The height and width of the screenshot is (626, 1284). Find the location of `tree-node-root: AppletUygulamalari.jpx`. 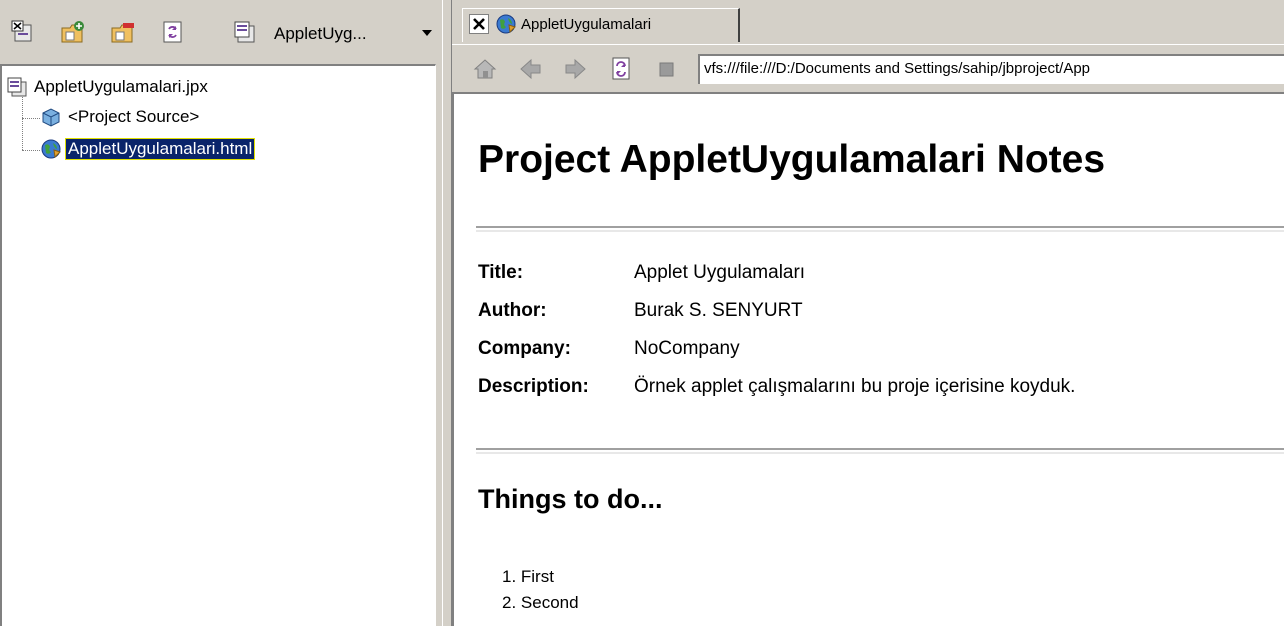

tree-node-root: AppletUygulamalari.jpx is located at coordinates (206, 87).